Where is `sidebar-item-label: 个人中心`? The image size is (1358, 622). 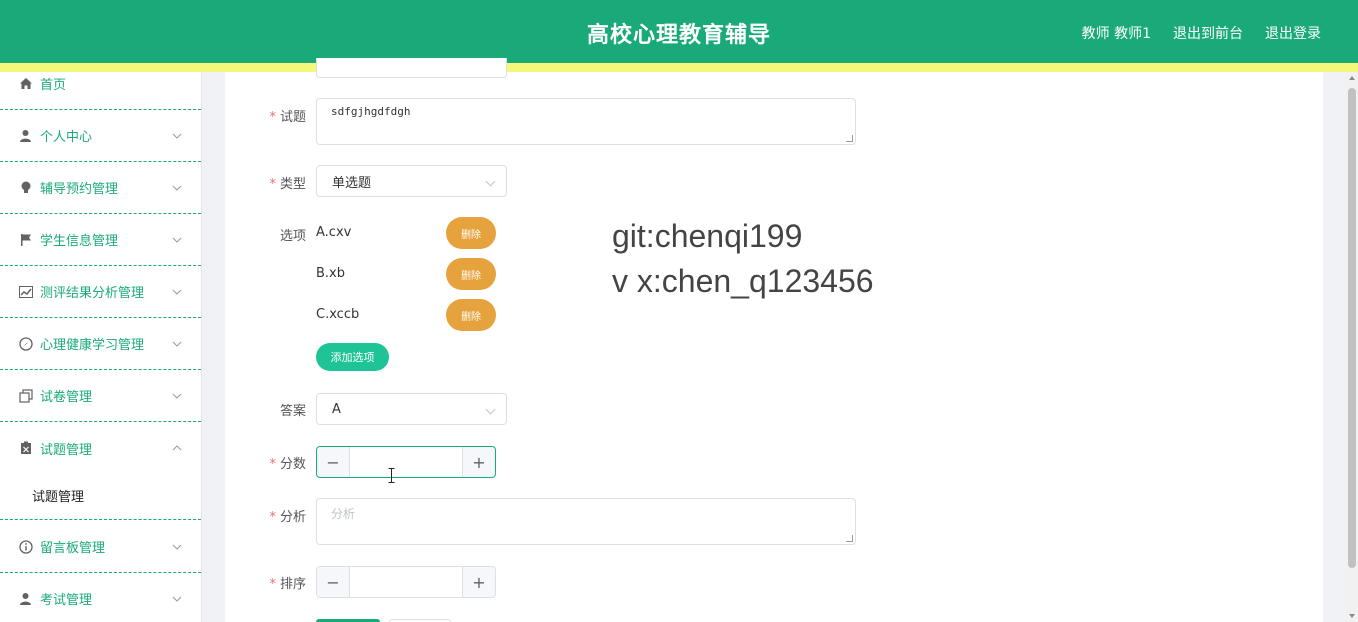
sidebar-item-label: 个人中心 is located at coordinates (66, 137).